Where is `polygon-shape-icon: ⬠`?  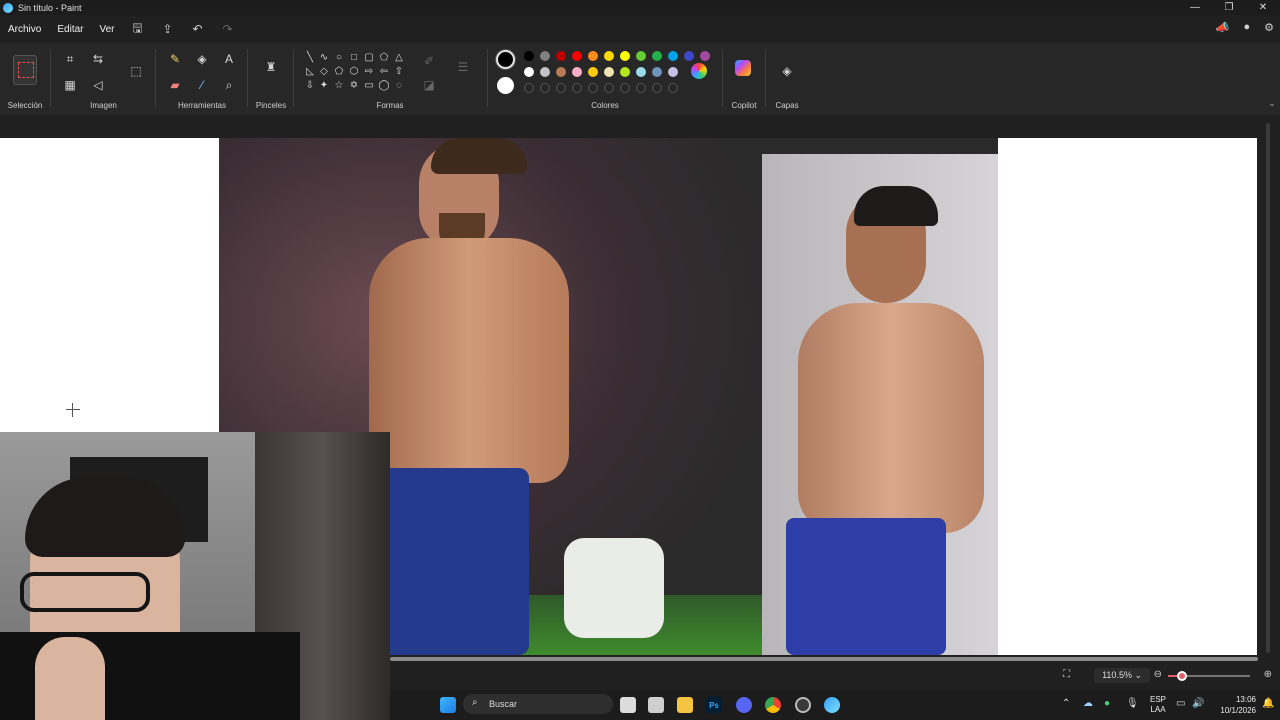
polygon-shape-icon: ⬠ is located at coordinates (384, 57).